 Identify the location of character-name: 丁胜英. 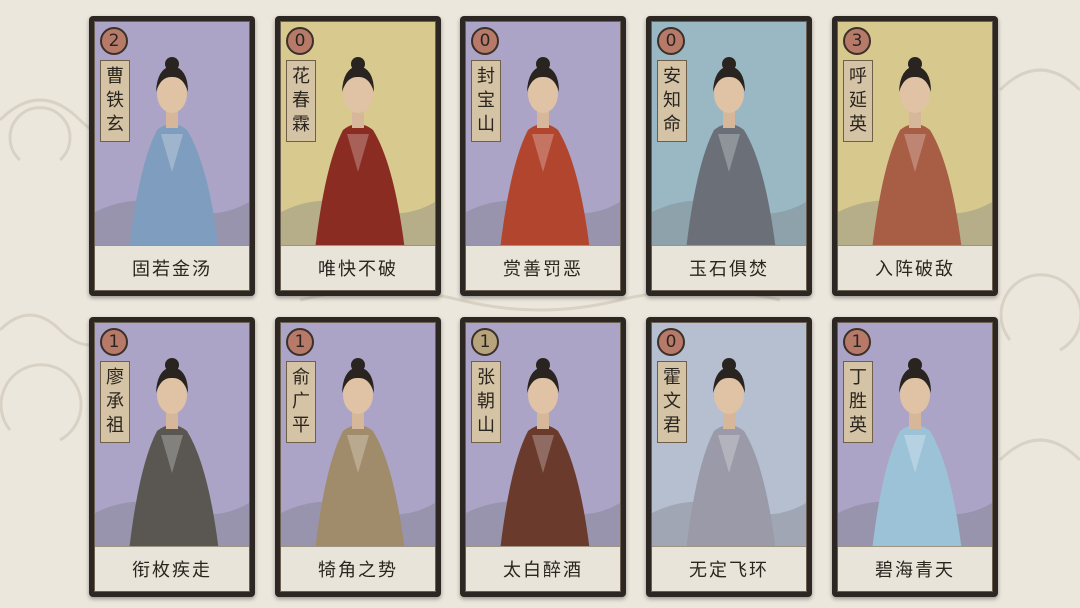
(858, 402).